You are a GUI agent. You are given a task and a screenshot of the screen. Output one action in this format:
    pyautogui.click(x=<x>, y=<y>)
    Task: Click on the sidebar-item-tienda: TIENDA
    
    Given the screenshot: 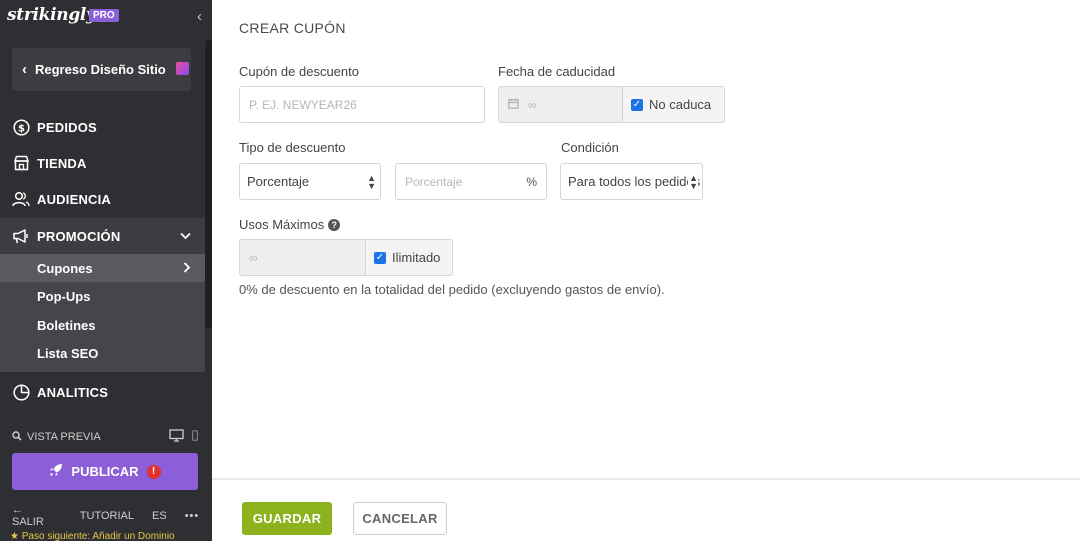 What is the action you would take?
    pyautogui.click(x=102, y=163)
    